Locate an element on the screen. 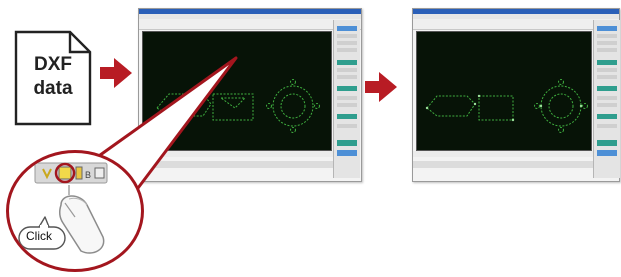 This screenshot has width=621, height=277. mouse-icon is located at coordinates (81, 219).